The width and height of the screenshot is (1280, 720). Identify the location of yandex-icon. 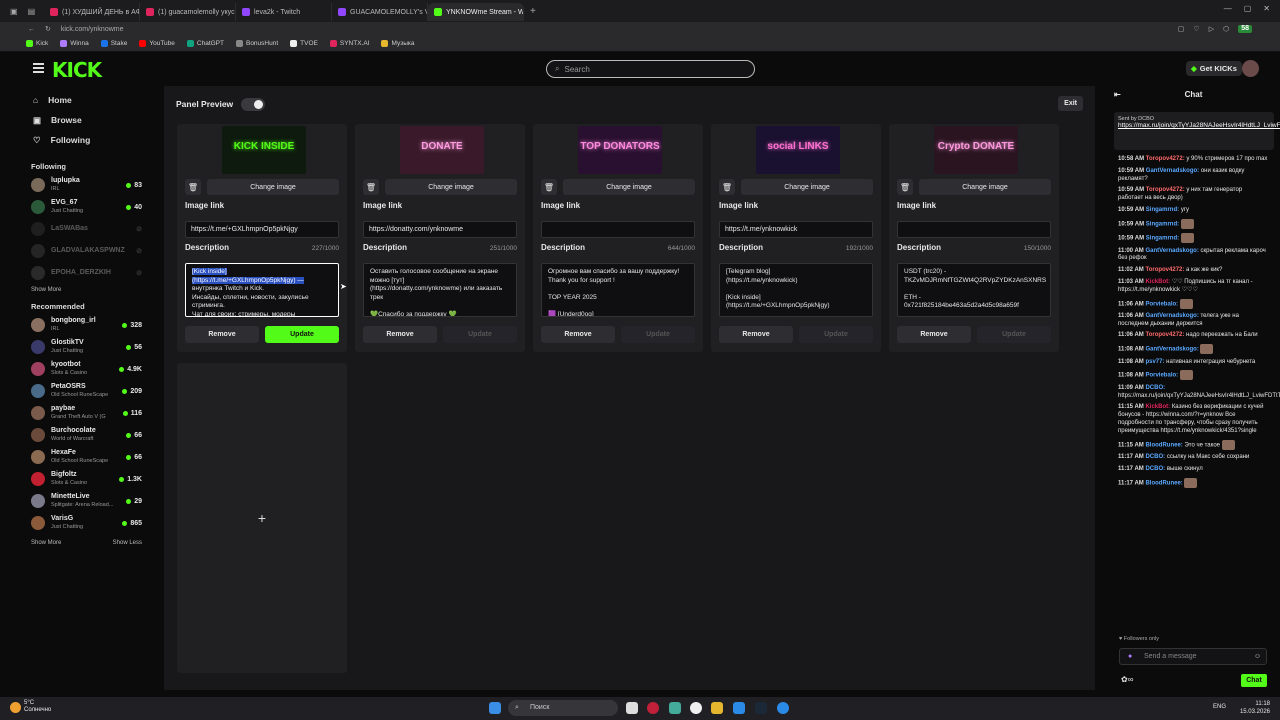
(696, 708).